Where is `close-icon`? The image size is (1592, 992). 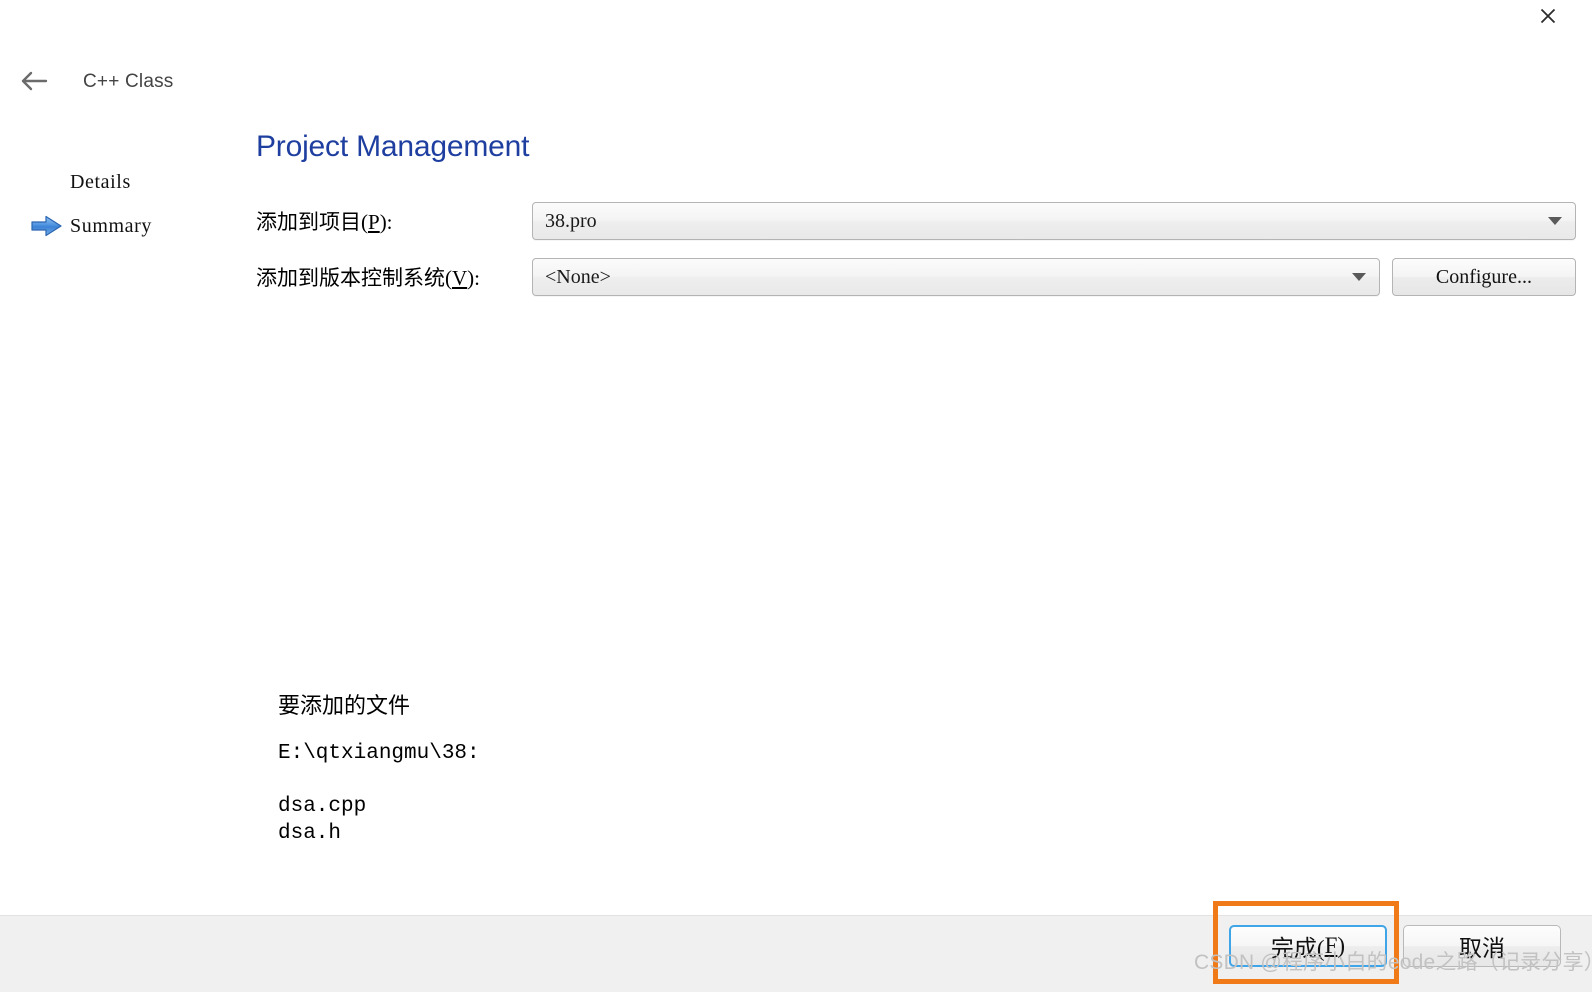 close-icon is located at coordinates (1548, 16).